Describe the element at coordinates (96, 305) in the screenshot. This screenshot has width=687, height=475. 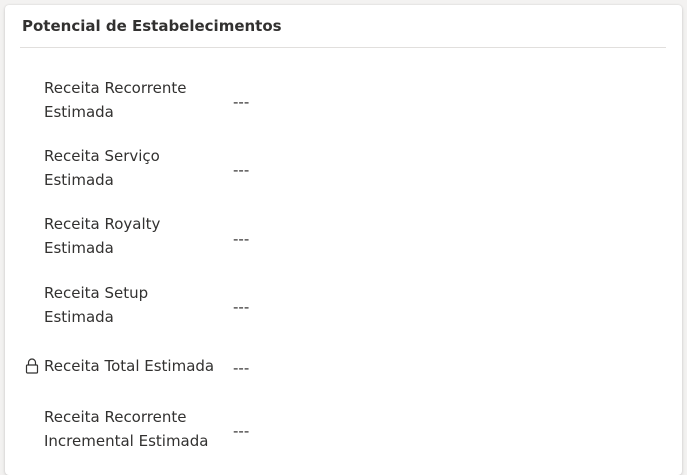
I see `field-label: Receita Setup Estimada` at that location.